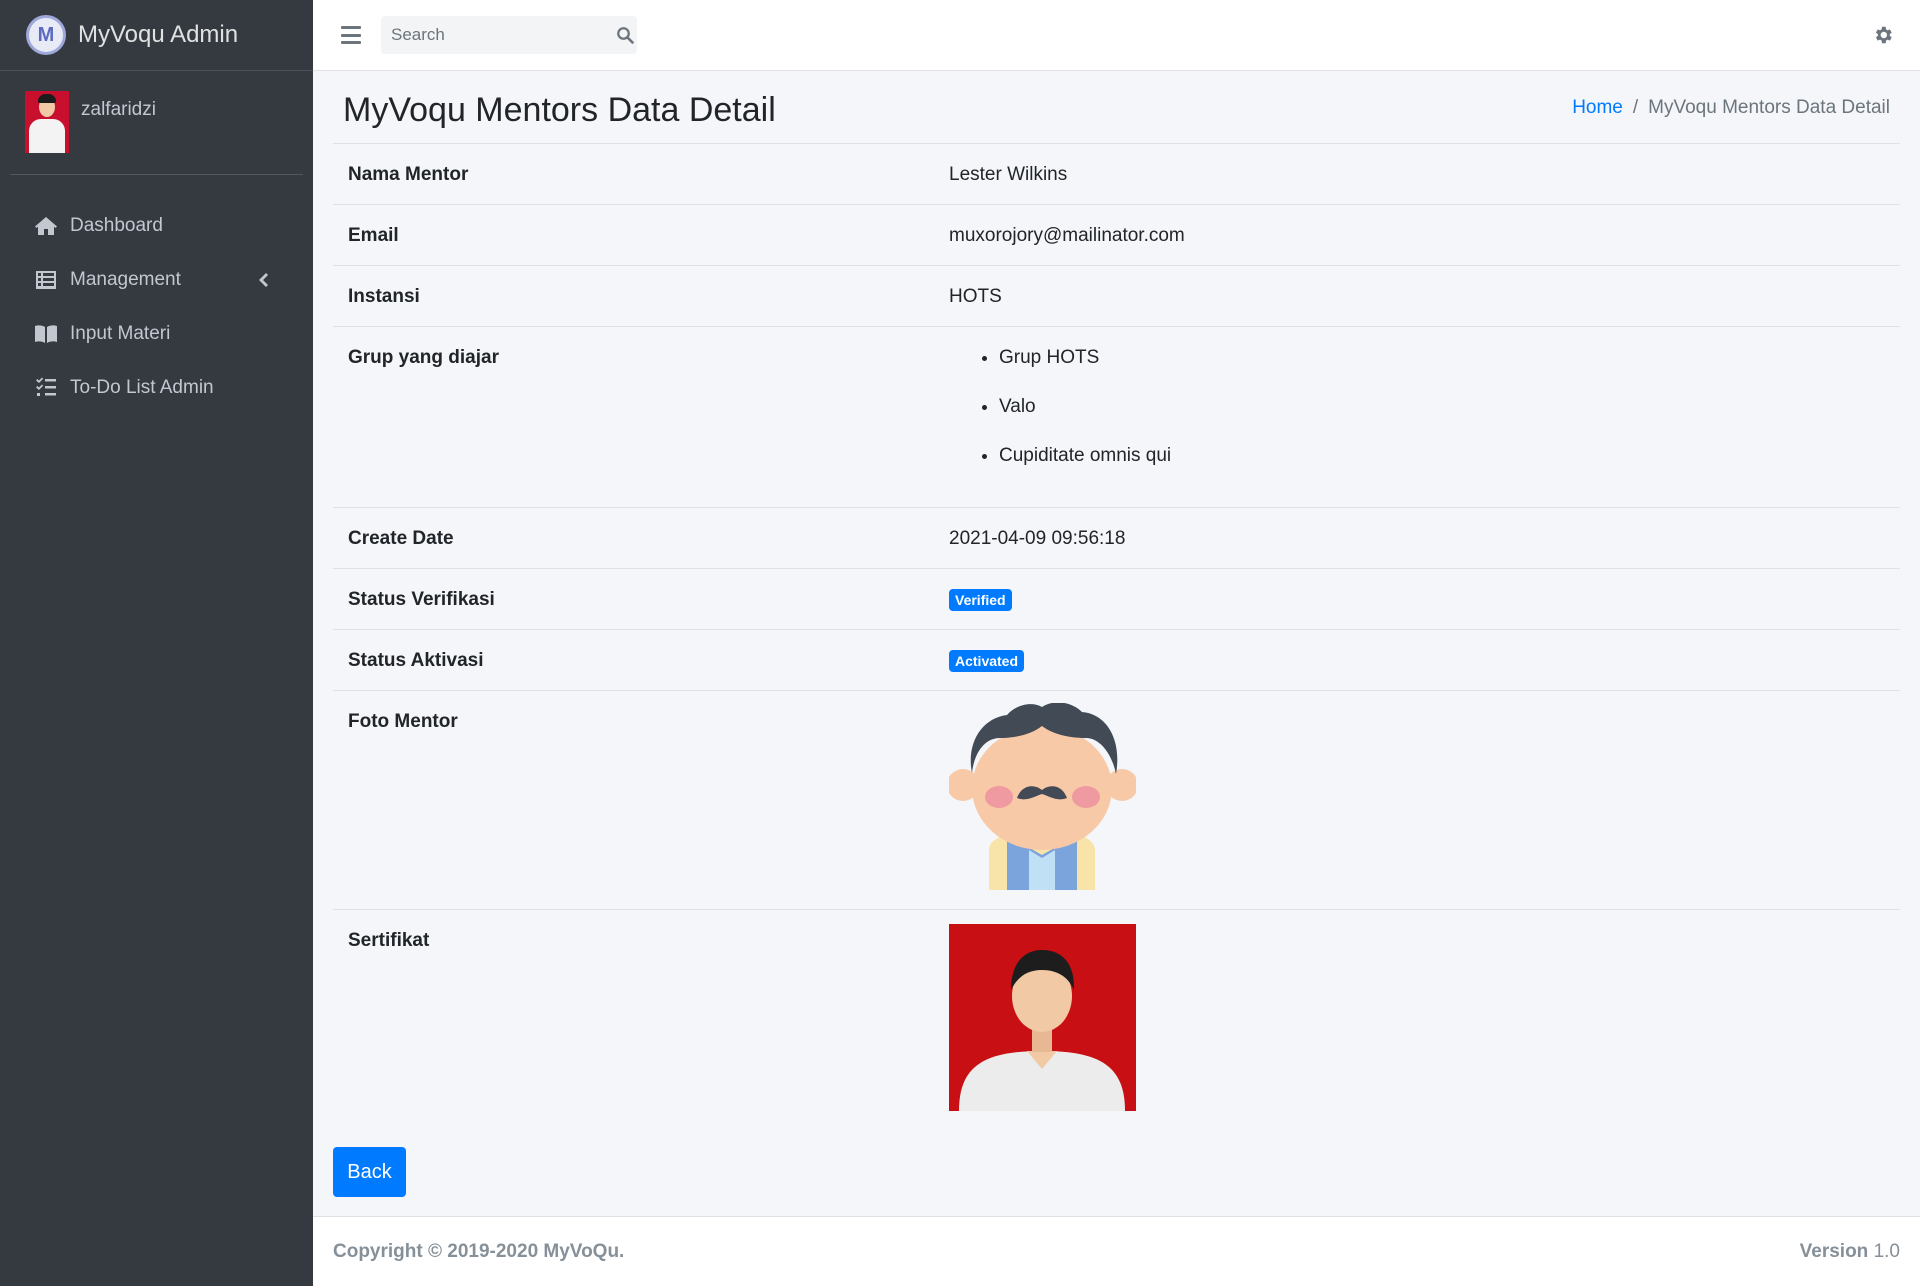 The image size is (1920, 1286). I want to click on search-icon, so click(625, 35).